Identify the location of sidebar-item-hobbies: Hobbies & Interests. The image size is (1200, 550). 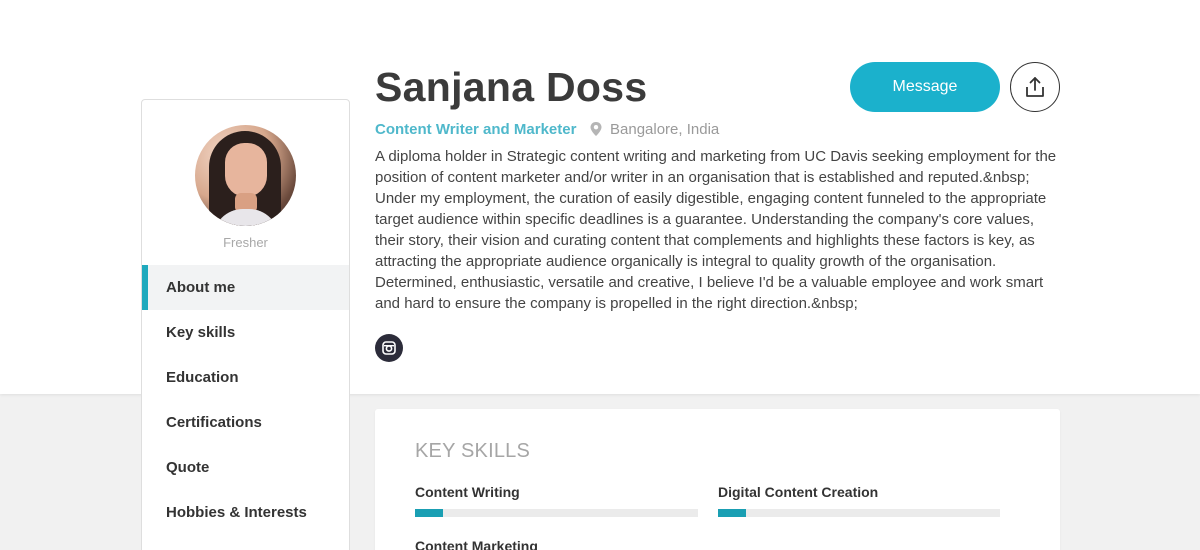
(245, 512).